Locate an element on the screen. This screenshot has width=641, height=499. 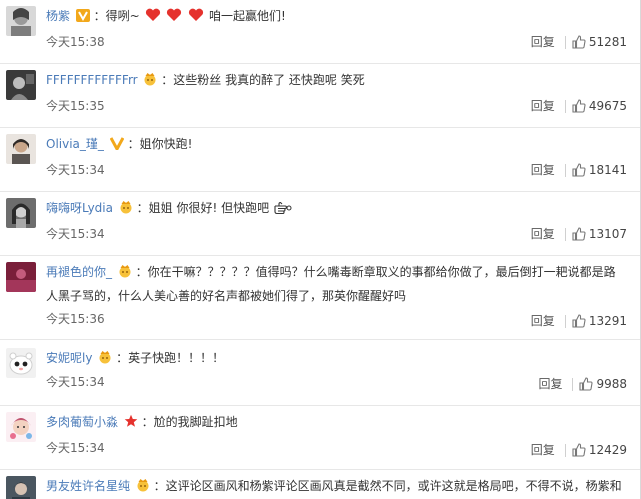
like-count: 49675 is located at coordinates (607, 106).